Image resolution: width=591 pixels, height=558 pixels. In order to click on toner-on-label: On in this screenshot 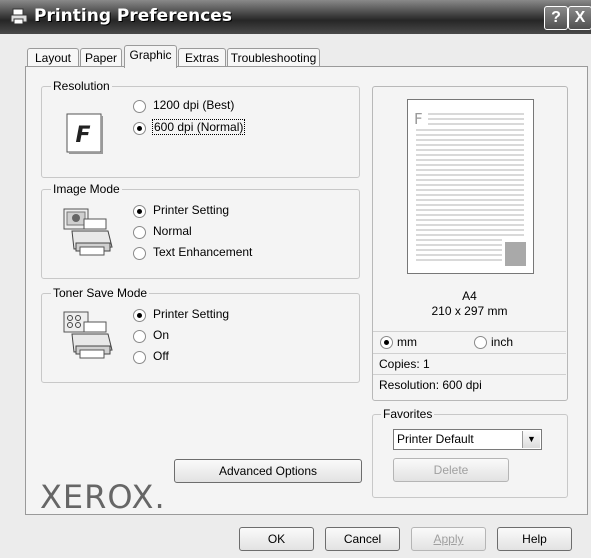, I will do `click(161, 335)`.